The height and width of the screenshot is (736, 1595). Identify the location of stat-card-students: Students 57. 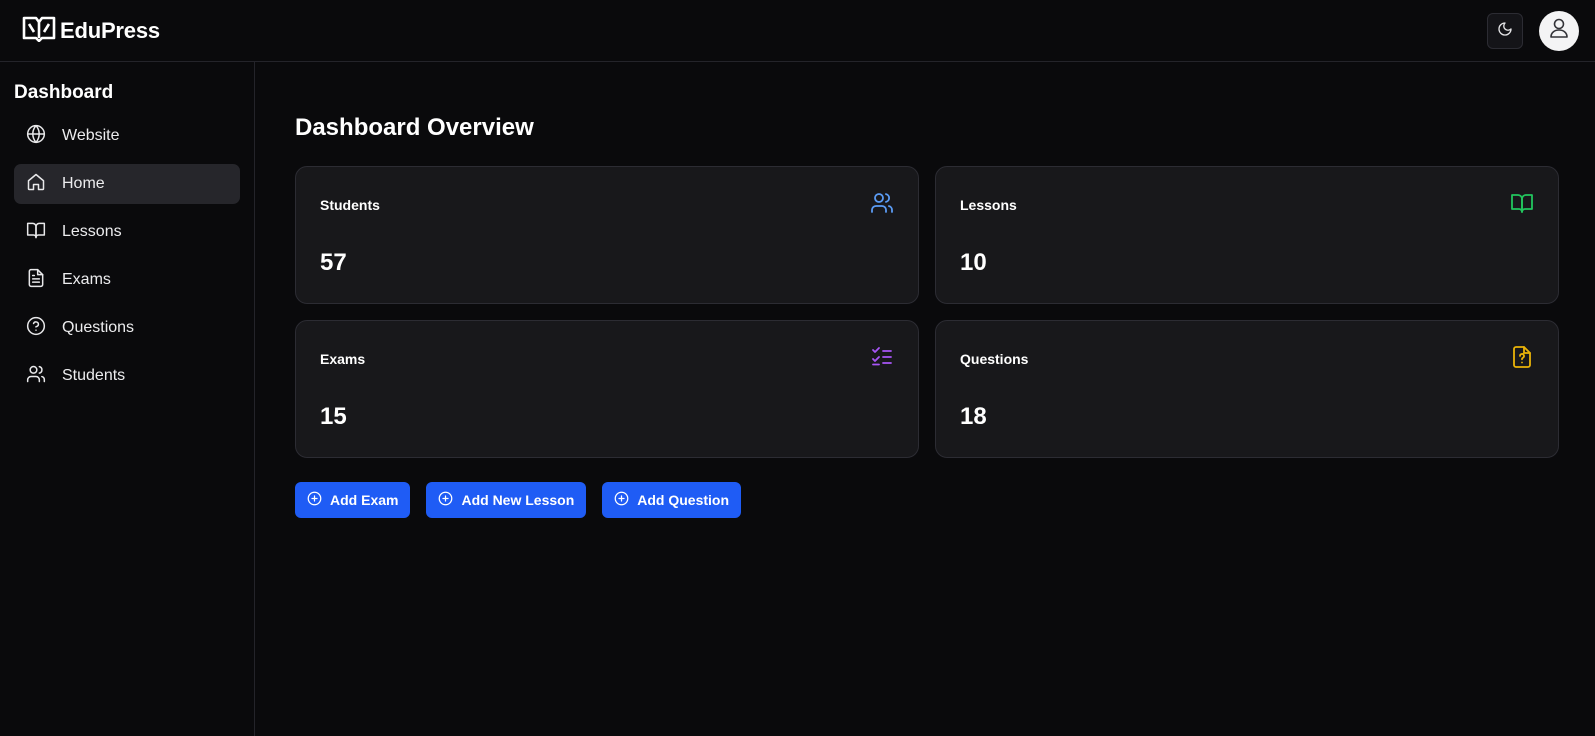
(607, 235).